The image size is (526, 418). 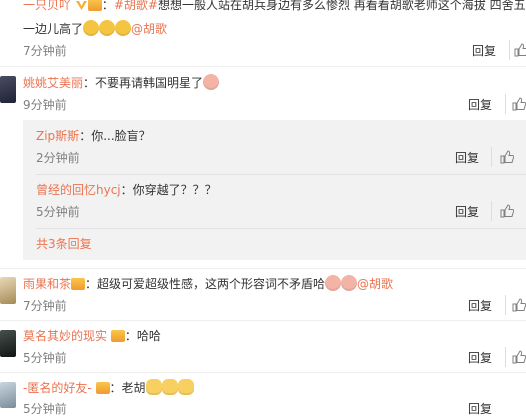 What do you see at coordinates (45, 105) in the screenshot?
I see `comment-2-time: 9分钟前` at bounding box center [45, 105].